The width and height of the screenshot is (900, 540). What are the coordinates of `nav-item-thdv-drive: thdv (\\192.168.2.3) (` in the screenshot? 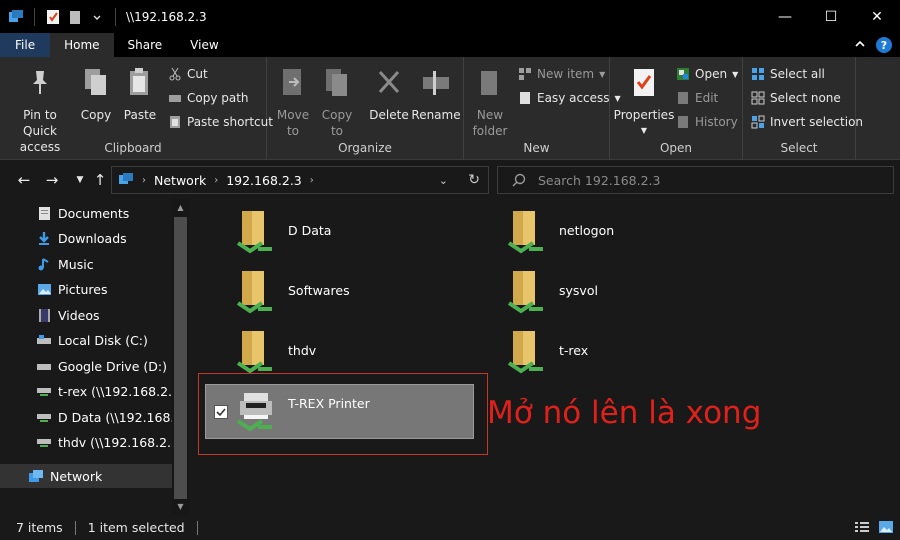 It's located at (86, 442).